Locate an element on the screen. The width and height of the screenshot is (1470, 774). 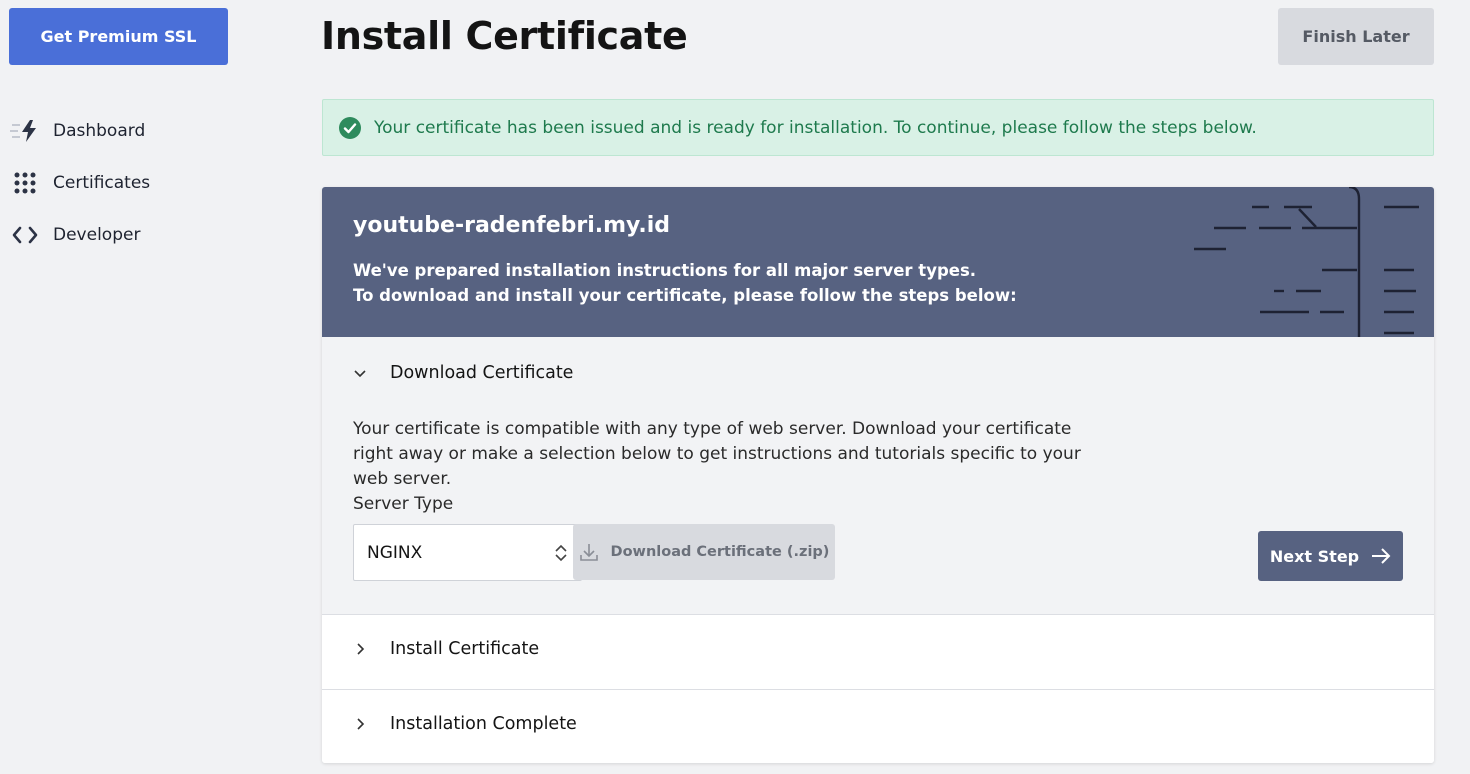
step-header: Installation Complete is located at coordinates (464, 724).